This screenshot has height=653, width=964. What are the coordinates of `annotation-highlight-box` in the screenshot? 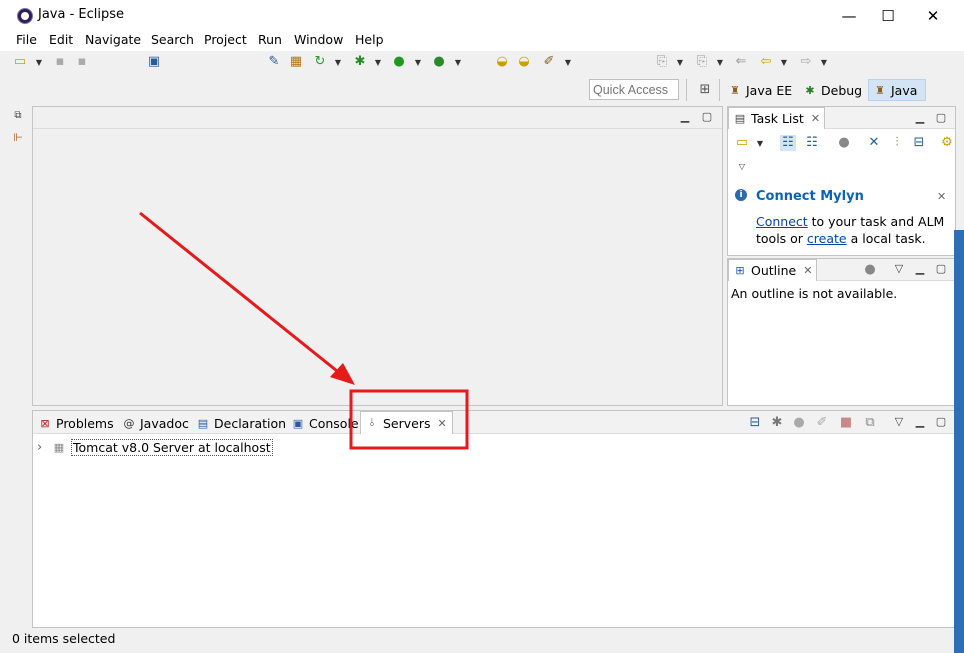 It's located at (409, 419).